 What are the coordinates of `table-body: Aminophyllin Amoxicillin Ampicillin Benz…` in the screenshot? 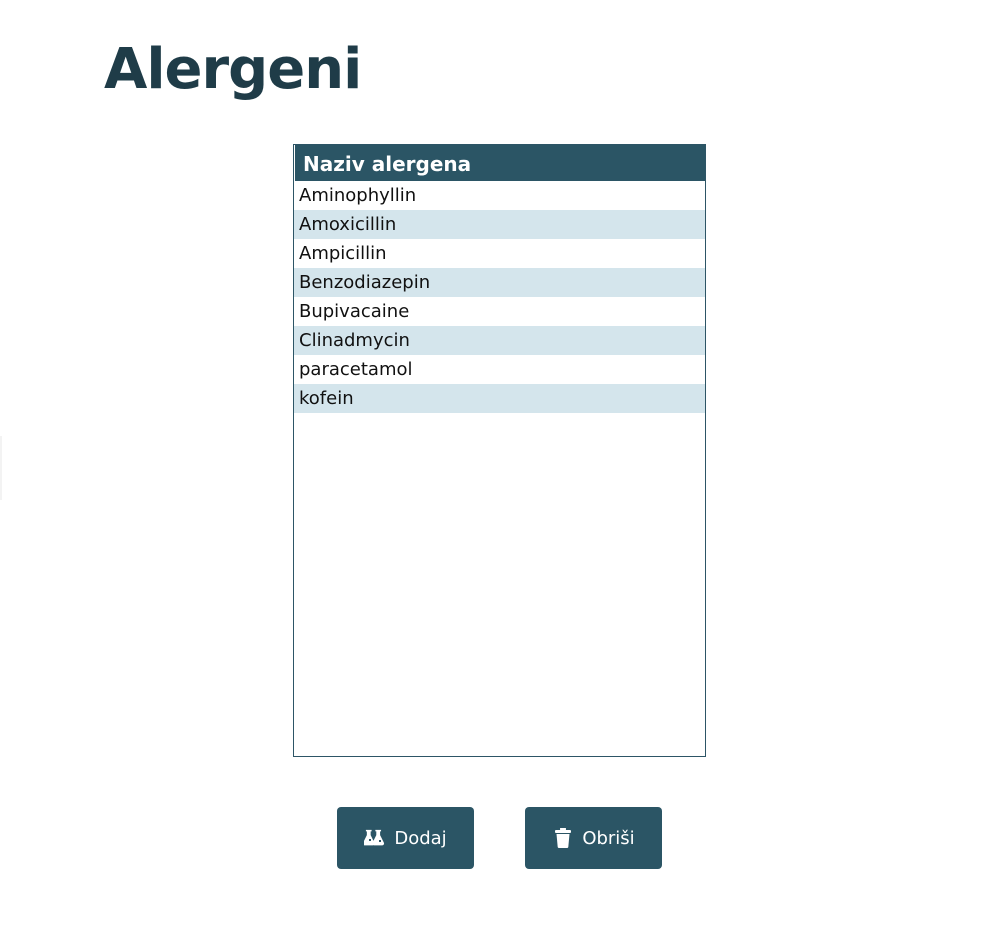 It's located at (499, 297).